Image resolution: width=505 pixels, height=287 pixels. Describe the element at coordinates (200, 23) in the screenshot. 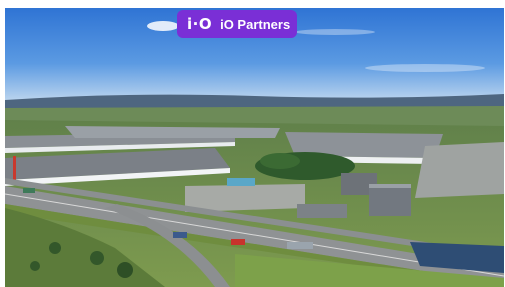

I see `io-logo-icon: i·O` at that location.